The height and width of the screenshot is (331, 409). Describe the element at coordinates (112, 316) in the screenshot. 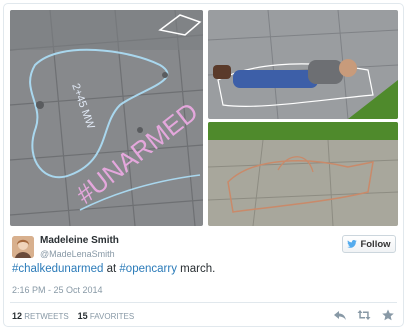

I see `favorites-label: FAVORITES` at that location.